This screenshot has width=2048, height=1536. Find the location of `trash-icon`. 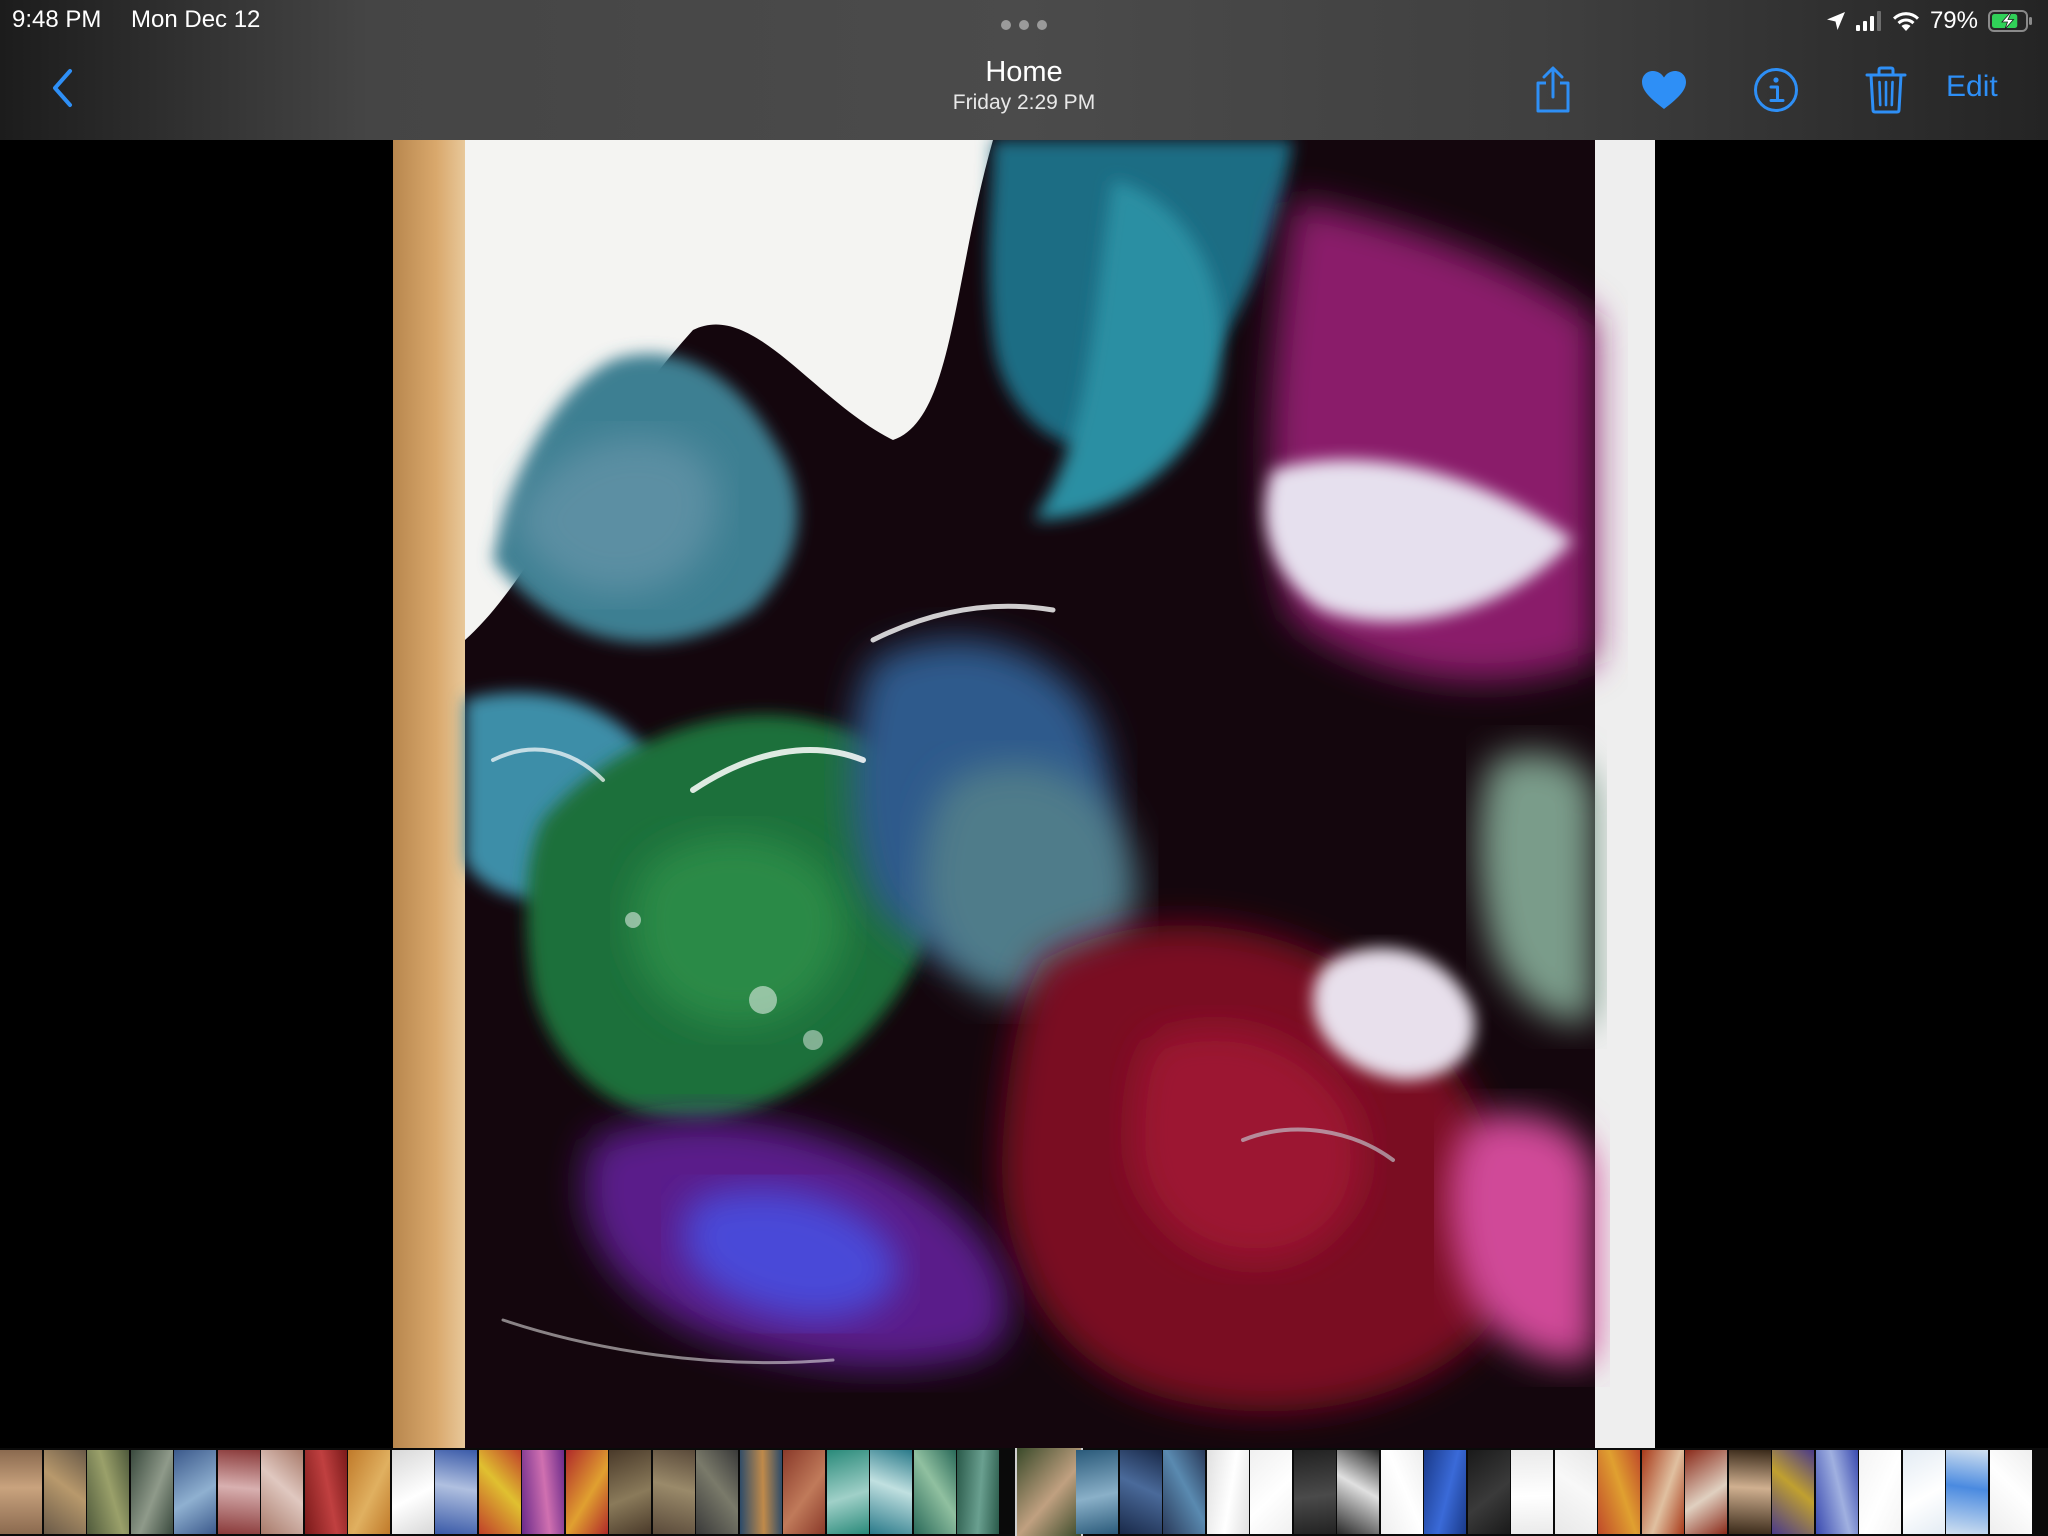

trash-icon is located at coordinates (1886, 90).